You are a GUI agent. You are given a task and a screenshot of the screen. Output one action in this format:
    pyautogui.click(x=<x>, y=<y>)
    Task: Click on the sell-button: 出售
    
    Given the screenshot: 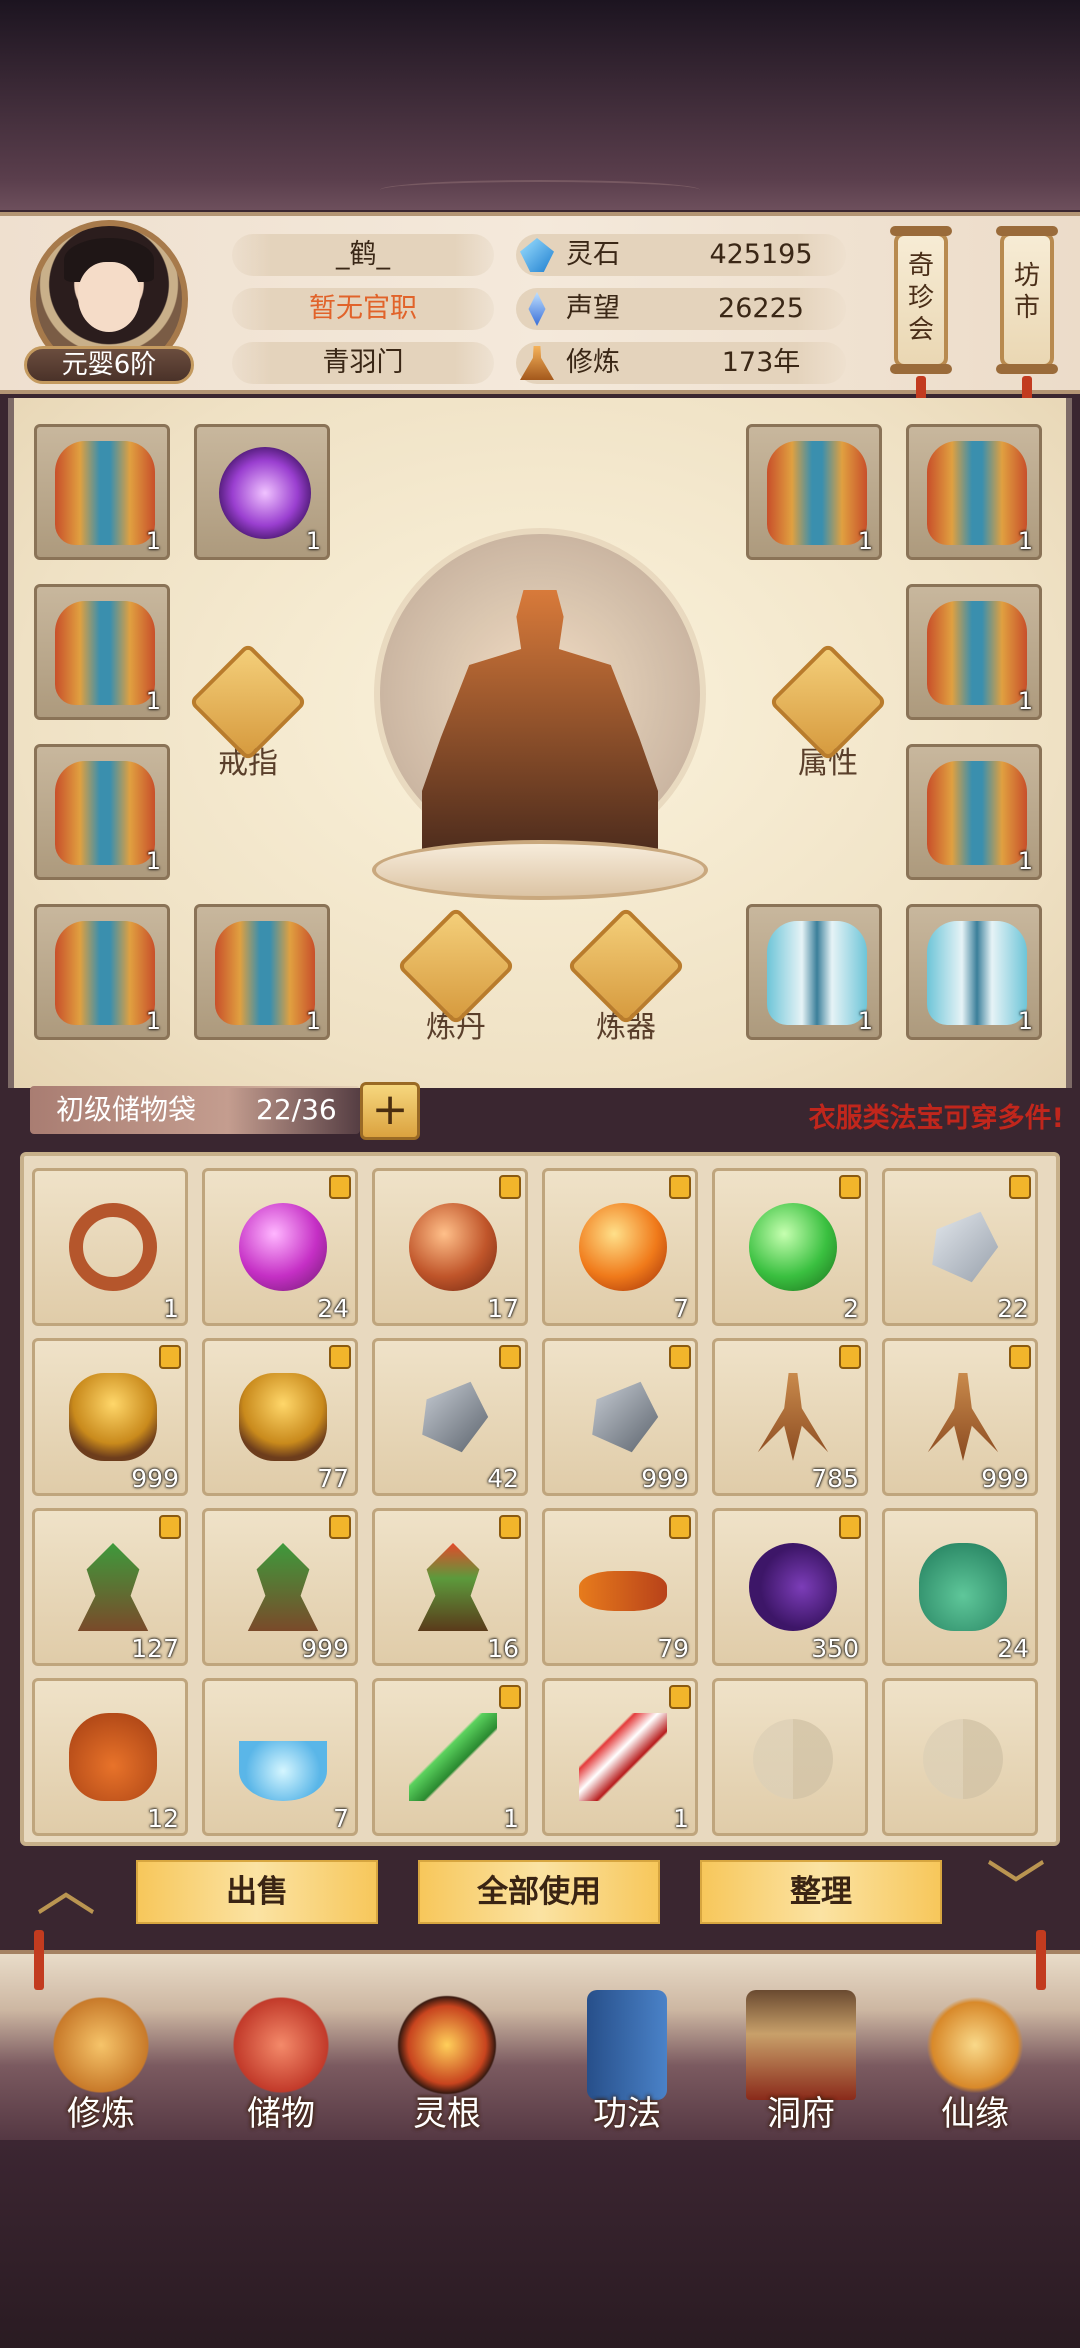 What is the action you would take?
    pyautogui.click(x=257, y=1892)
    